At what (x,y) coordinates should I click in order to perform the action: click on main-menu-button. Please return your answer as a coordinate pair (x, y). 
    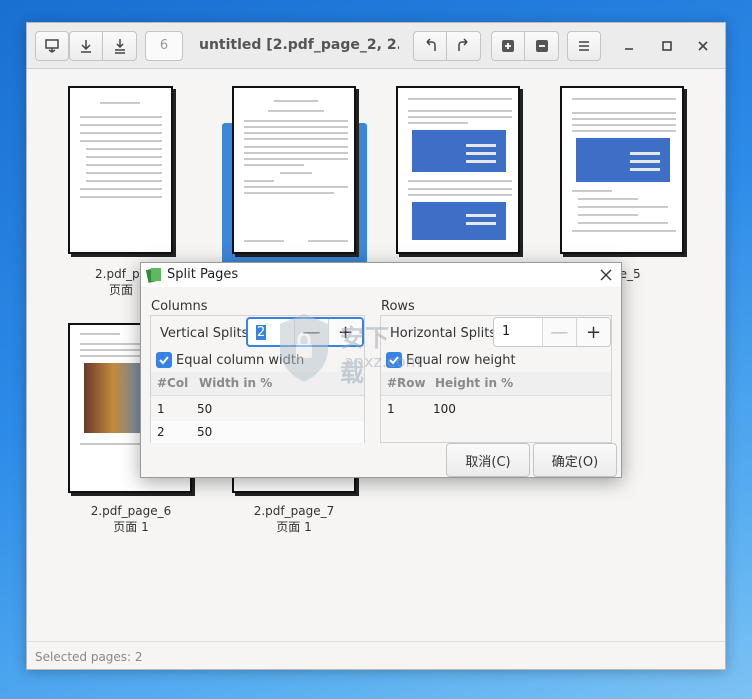
    Looking at the image, I should click on (584, 46).